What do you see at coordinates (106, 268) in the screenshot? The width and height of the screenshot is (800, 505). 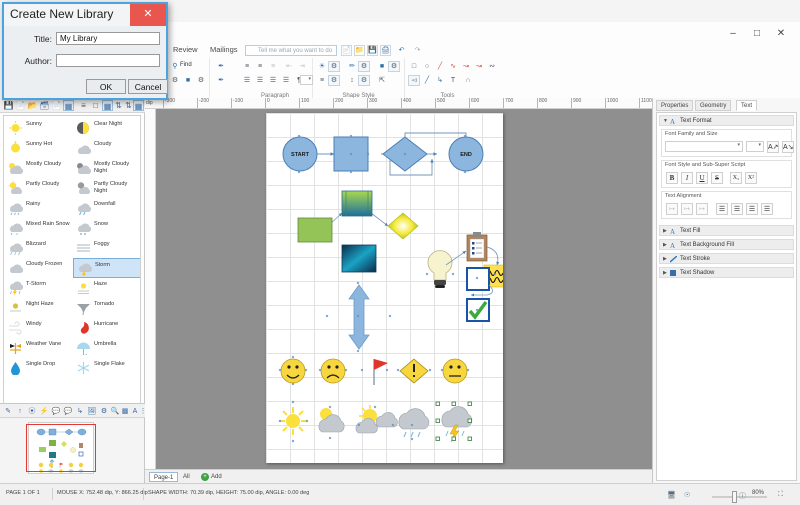 I see `library-item: Storm` at bounding box center [106, 268].